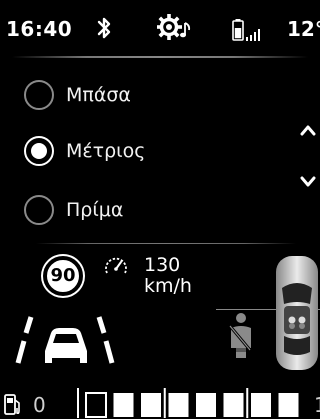  Describe the element at coordinates (308, 130) in the screenshot. I see `chevron-up-icon` at that location.